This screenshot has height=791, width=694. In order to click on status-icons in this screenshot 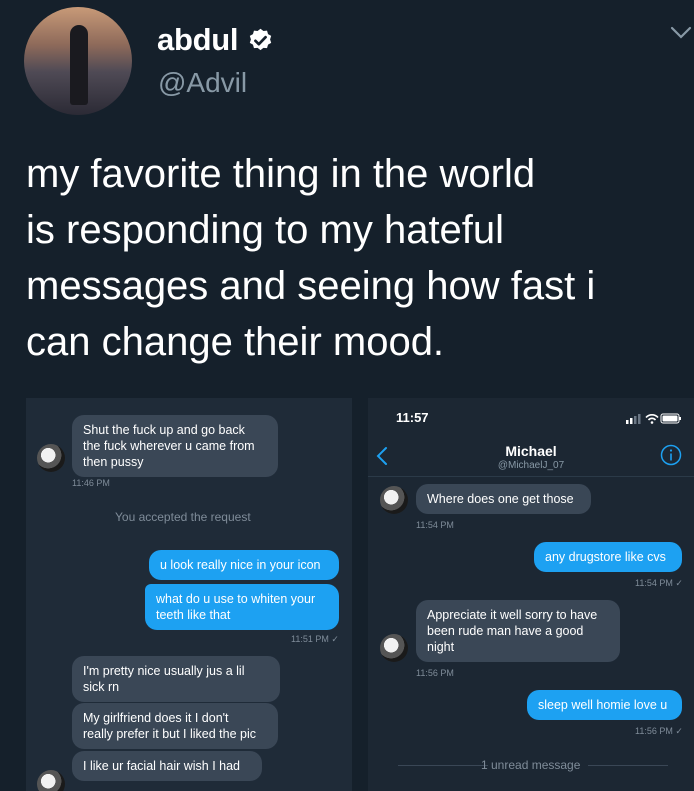, I will do `click(653, 418)`.